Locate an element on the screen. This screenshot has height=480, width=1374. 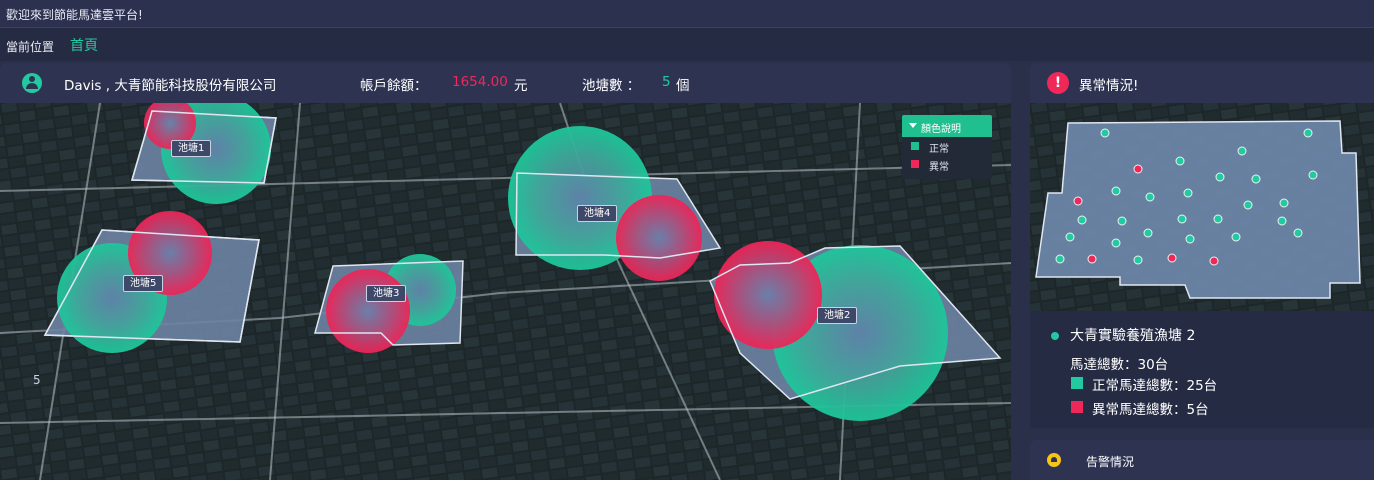
balance-label: 帳戶餘額： is located at coordinates (394, 86).